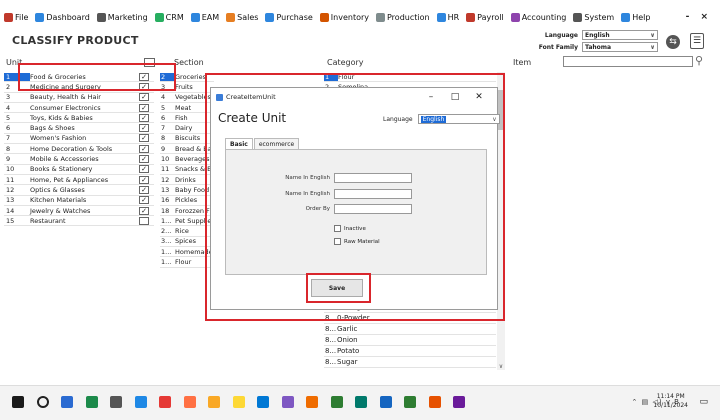 The height and width of the screenshot is (420, 720). Describe the element at coordinates (79, 77) in the screenshot. I see `unit-row: 1 Food & Groceries ✓` at that location.